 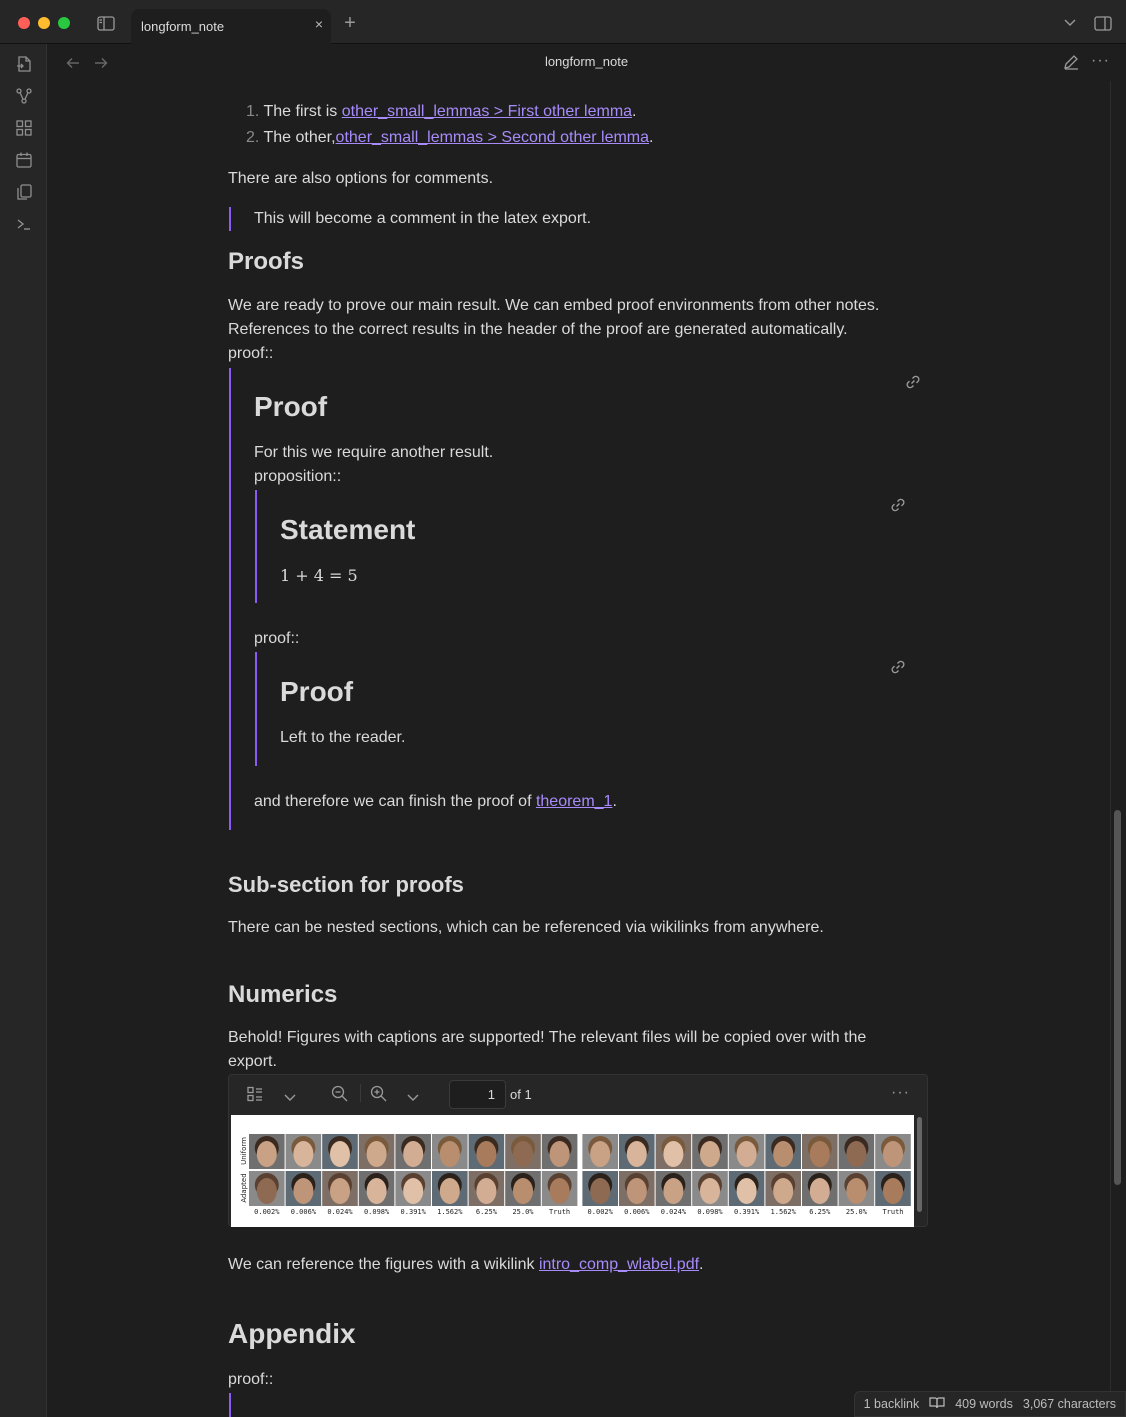 What do you see at coordinates (255, 1096) in the screenshot?
I see `pdf-thumbnails-icon` at bounding box center [255, 1096].